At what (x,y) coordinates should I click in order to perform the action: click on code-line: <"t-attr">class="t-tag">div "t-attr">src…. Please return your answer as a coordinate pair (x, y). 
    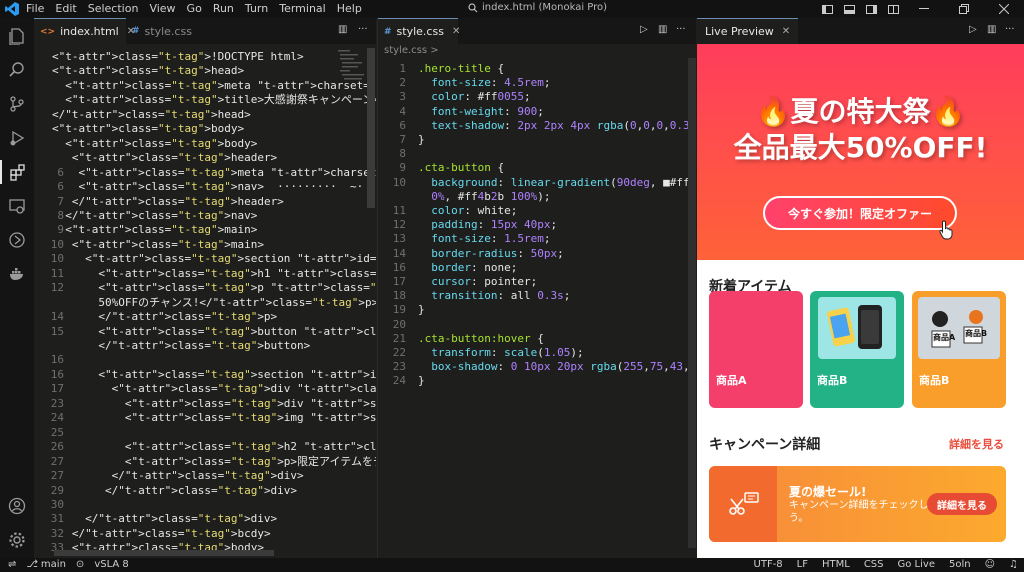
    Looking at the image, I should click on (214, 404).